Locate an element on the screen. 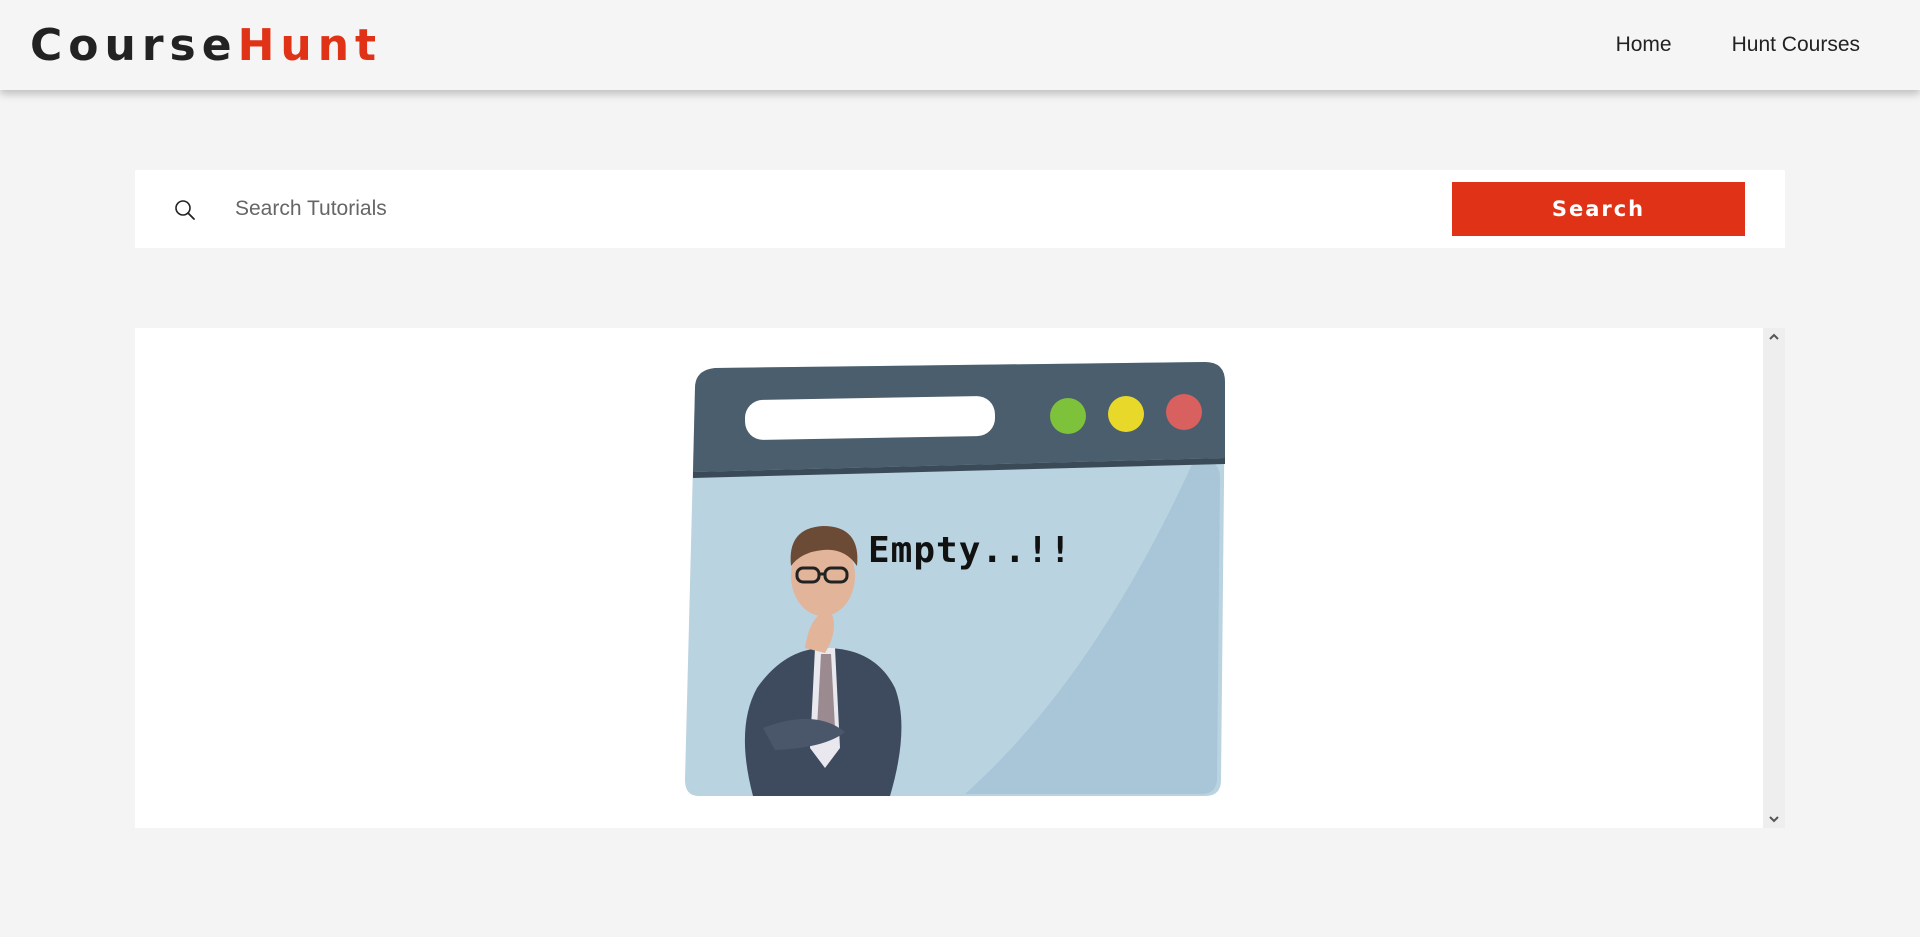 This screenshot has height=937, width=1920. search-icon is located at coordinates (185, 210).